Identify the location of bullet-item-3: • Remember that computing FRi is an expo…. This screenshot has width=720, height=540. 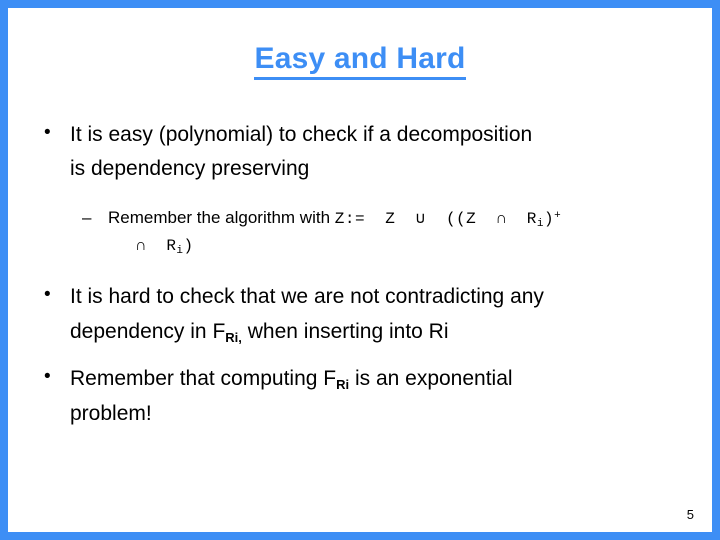
(362, 379).